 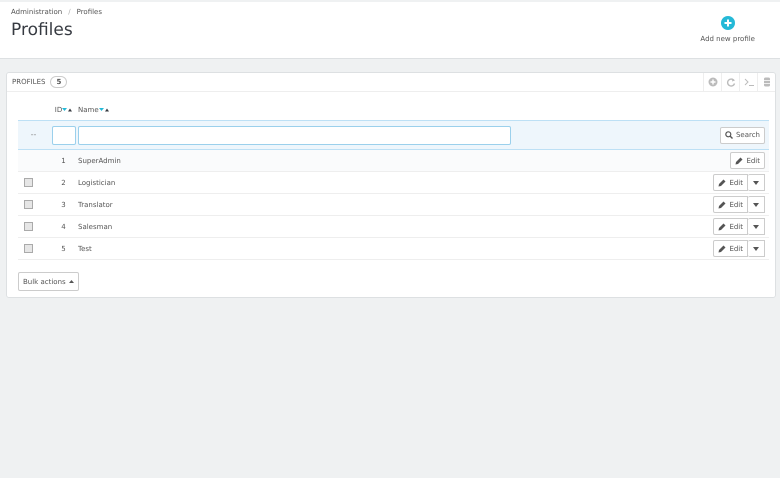 What do you see at coordinates (64, 135) in the screenshot?
I see `id-filter-field` at bounding box center [64, 135].